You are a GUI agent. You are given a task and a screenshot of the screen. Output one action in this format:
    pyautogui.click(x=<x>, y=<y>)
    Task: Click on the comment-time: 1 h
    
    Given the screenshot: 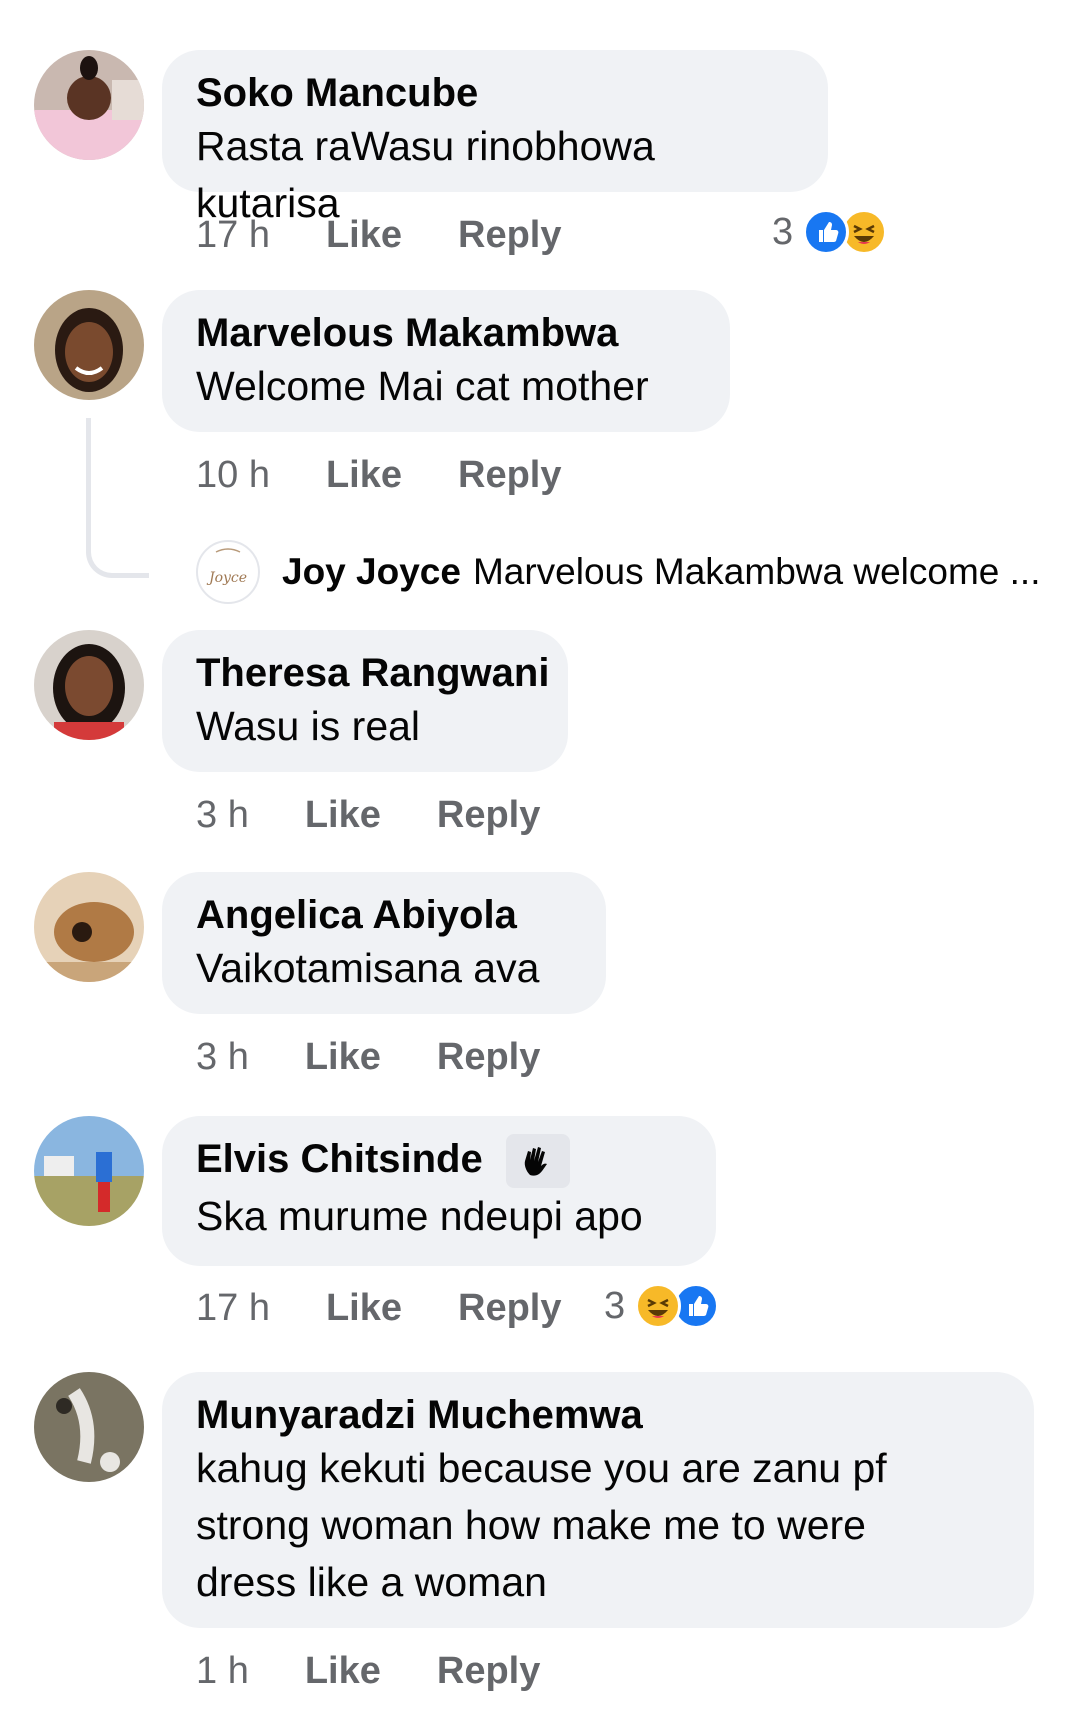 What is the action you would take?
    pyautogui.click(x=222, y=1671)
    